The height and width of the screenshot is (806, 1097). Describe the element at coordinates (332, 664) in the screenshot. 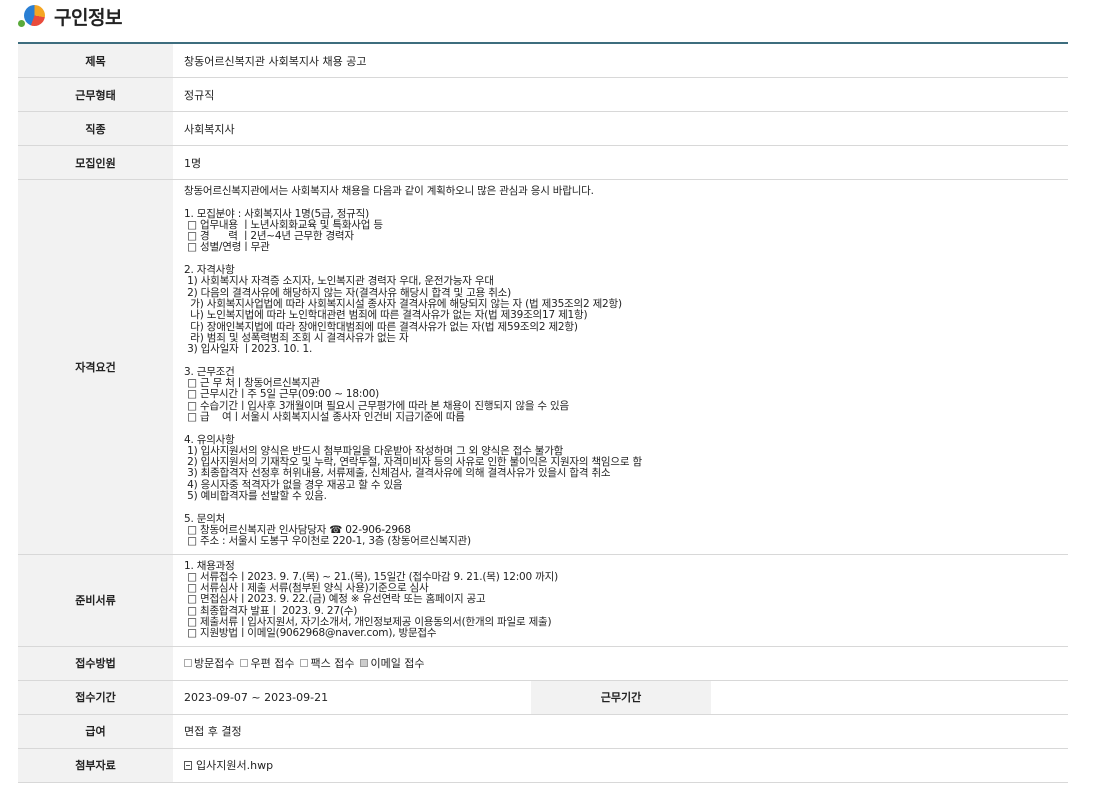

I see `method-fax-label: 팩스 접수` at that location.